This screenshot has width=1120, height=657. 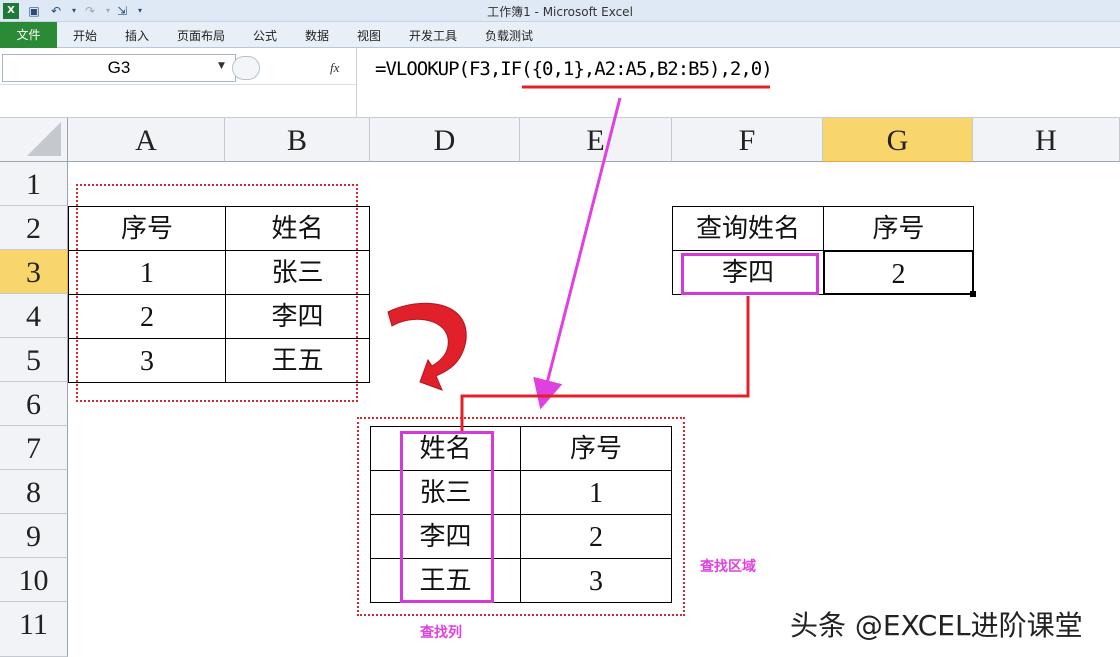 What do you see at coordinates (34, 360) in the screenshot?
I see `row-header-5: 5` at bounding box center [34, 360].